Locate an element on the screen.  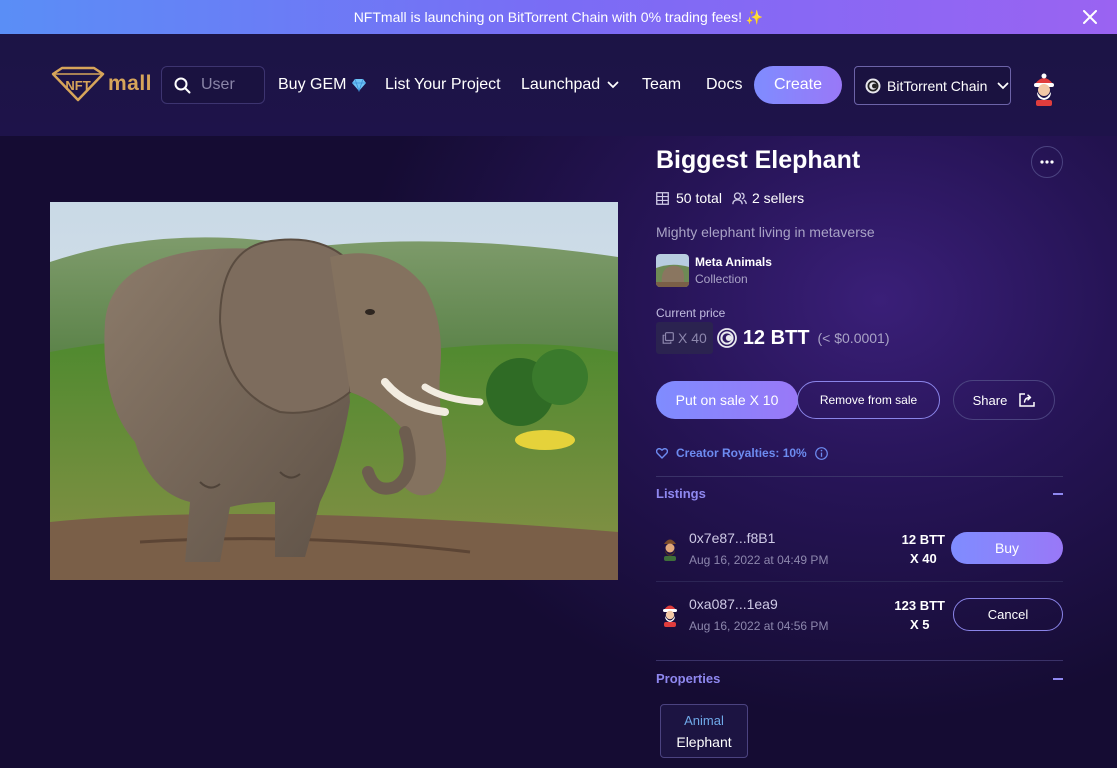
nft-title: Biggest Elephant is located at coordinates (758, 160).